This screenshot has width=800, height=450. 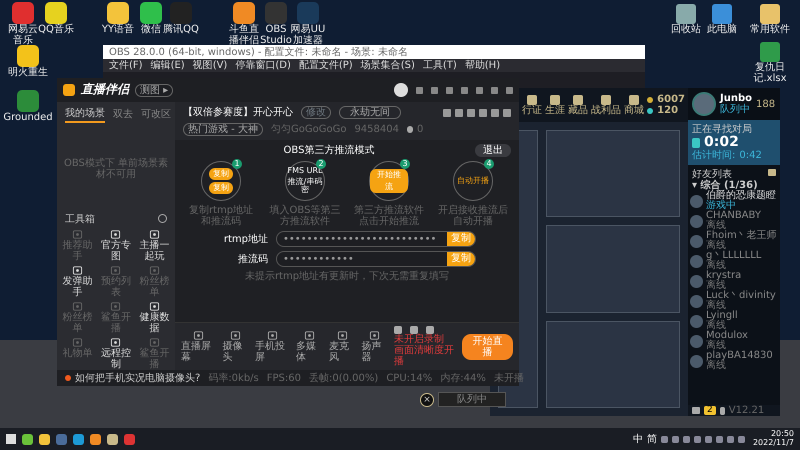 What do you see at coordinates (671, 99) in the screenshot?
I see `currency-amount: 6007` at bounding box center [671, 99].